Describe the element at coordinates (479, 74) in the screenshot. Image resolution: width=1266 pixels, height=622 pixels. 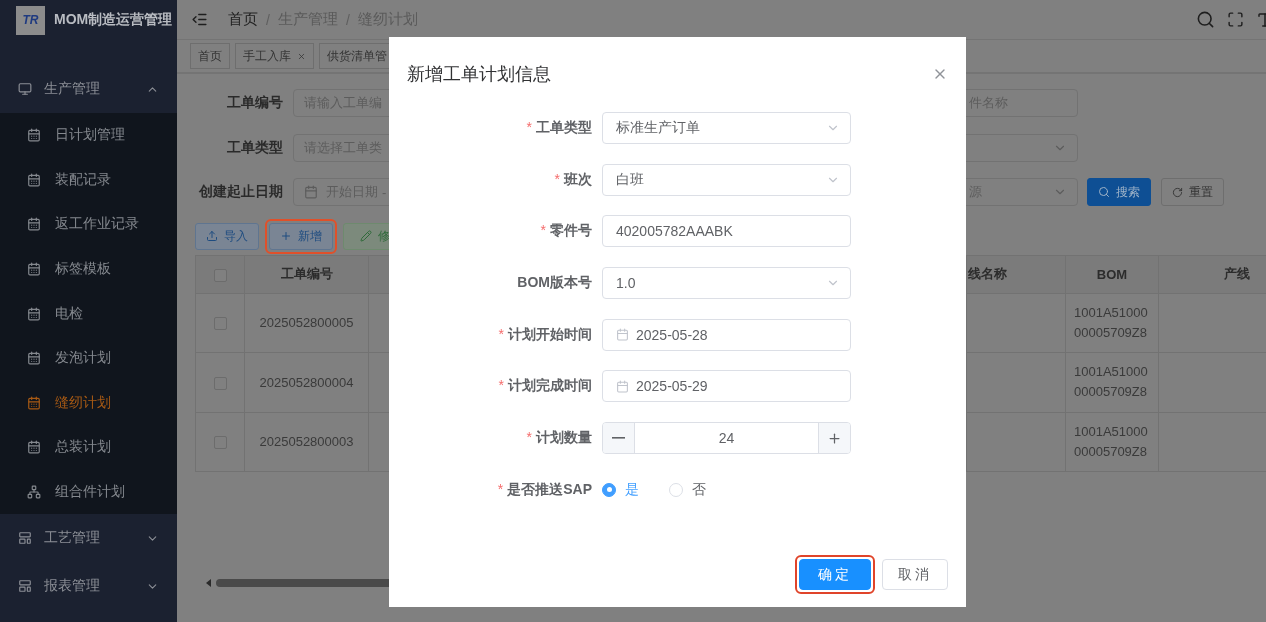
I see `dialog-title: 新增工单计划信息` at that location.